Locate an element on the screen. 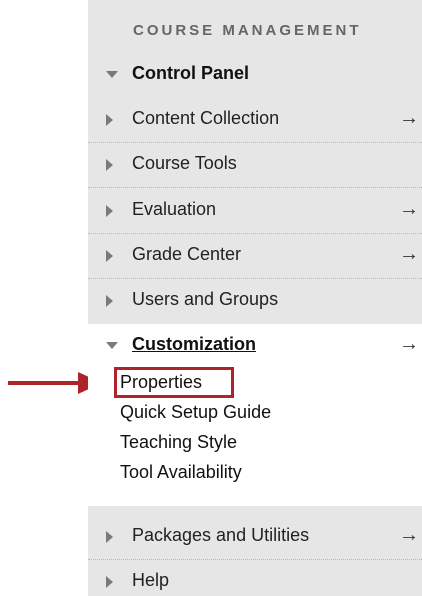 This screenshot has width=422, height=596. menu-item-help: Help is located at coordinates (255, 578).